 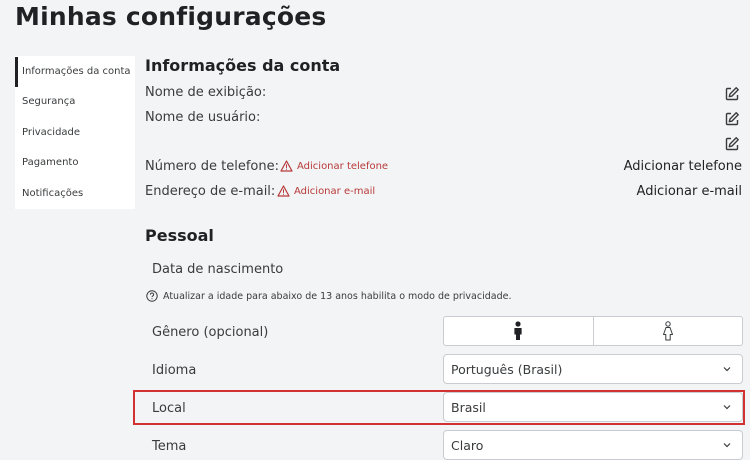 What do you see at coordinates (206, 92) in the screenshot?
I see `display-name-label: Nome de exibição:` at bounding box center [206, 92].